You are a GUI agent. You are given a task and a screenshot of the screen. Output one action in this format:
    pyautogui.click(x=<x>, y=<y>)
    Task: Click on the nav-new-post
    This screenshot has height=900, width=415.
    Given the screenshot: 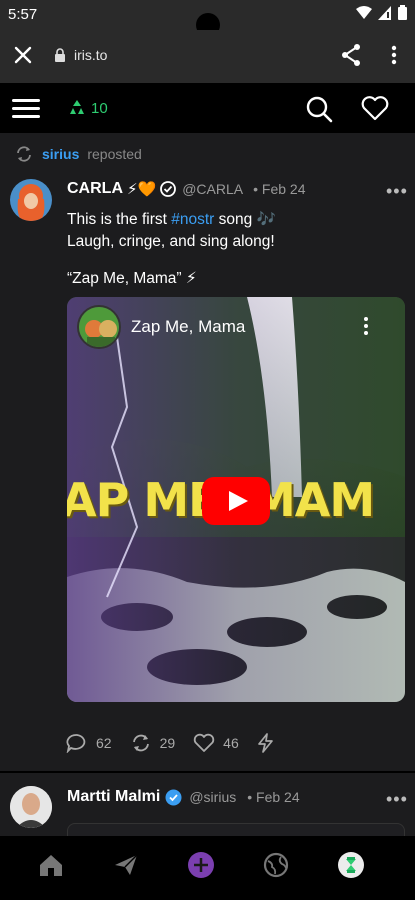 What is the action you would take?
    pyautogui.click(x=201, y=865)
    